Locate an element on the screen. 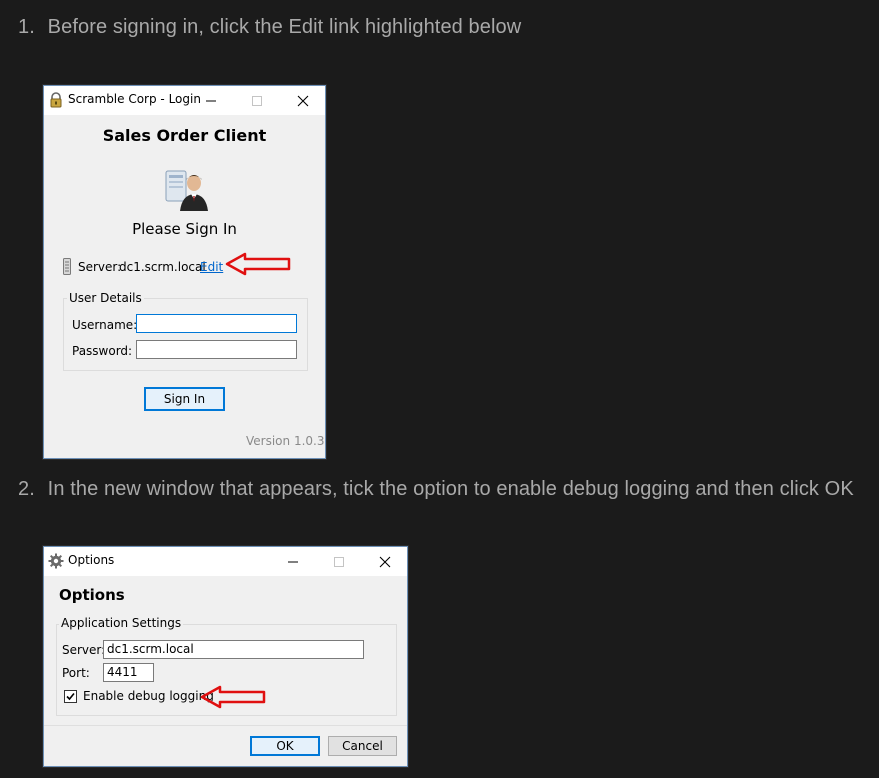 This screenshot has width=879, height=778. window-title: Scramble Corp - Login is located at coordinates (134, 99).